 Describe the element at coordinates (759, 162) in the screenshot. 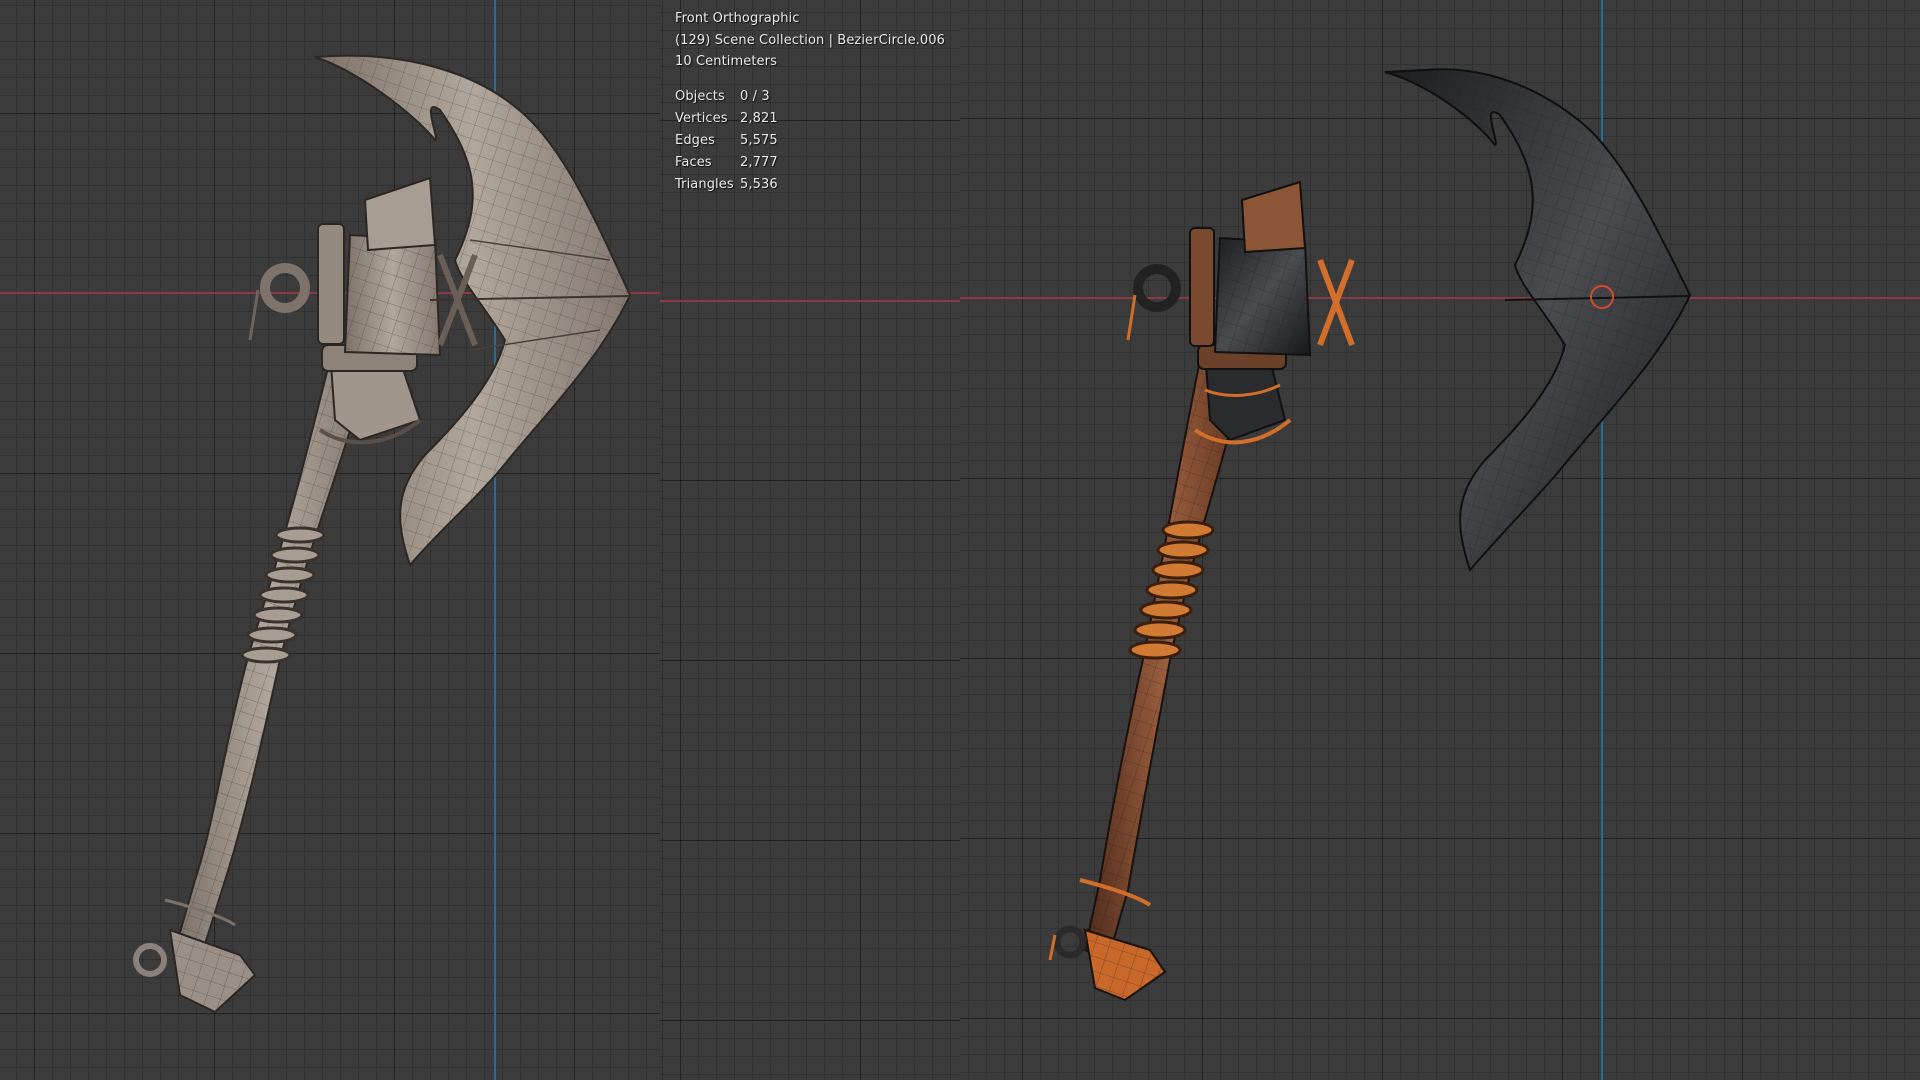

I see `stat-value: 2,777` at that location.